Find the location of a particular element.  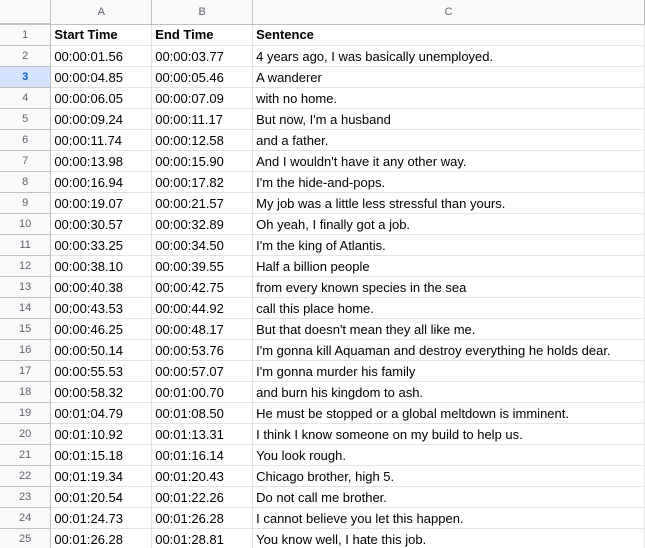

cell-end-time: 00:01:13.31 is located at coordinates (202, 434).